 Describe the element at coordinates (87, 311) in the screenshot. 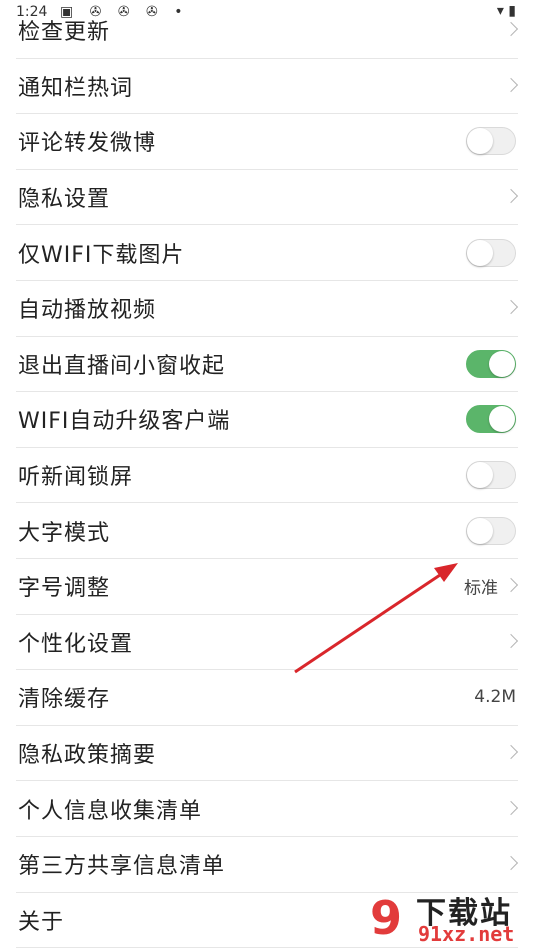

I see `settings-row-label: 自动播放视频` at that location.